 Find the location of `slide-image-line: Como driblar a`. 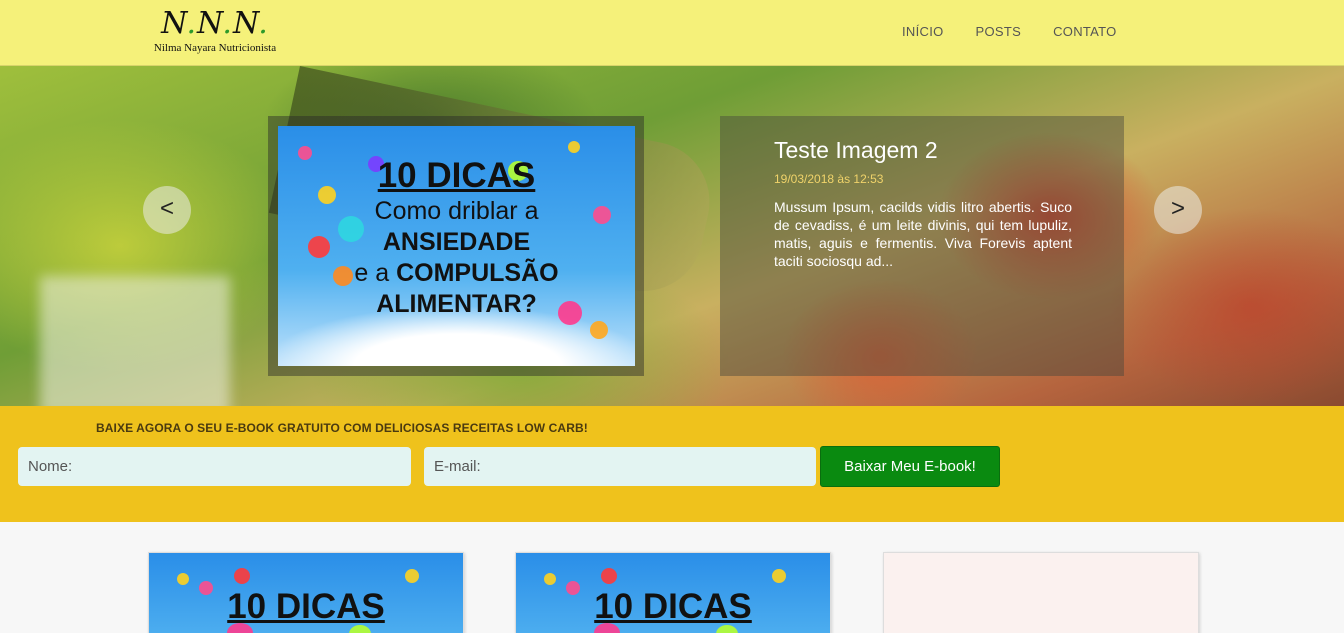

slide-image-line: Como driblar a is located at coordinates (456, 211).